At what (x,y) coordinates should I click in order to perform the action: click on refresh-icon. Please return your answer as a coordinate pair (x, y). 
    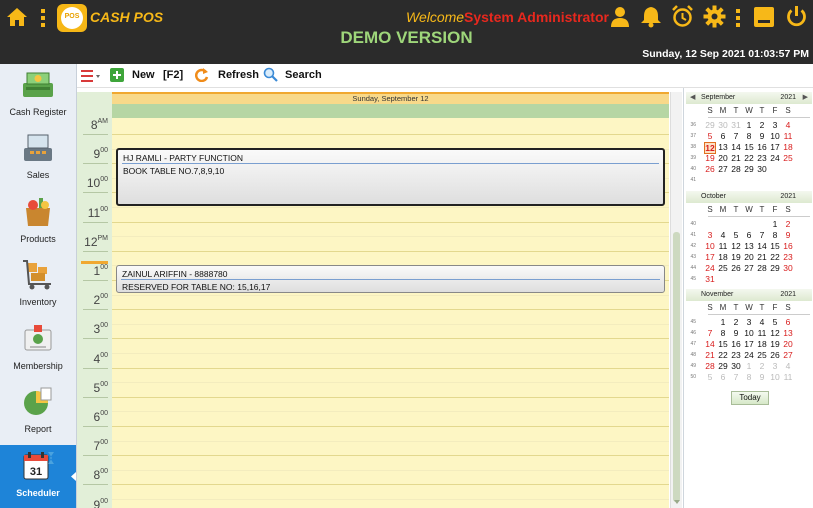
    Looking at the image, I should click on (202, 75).